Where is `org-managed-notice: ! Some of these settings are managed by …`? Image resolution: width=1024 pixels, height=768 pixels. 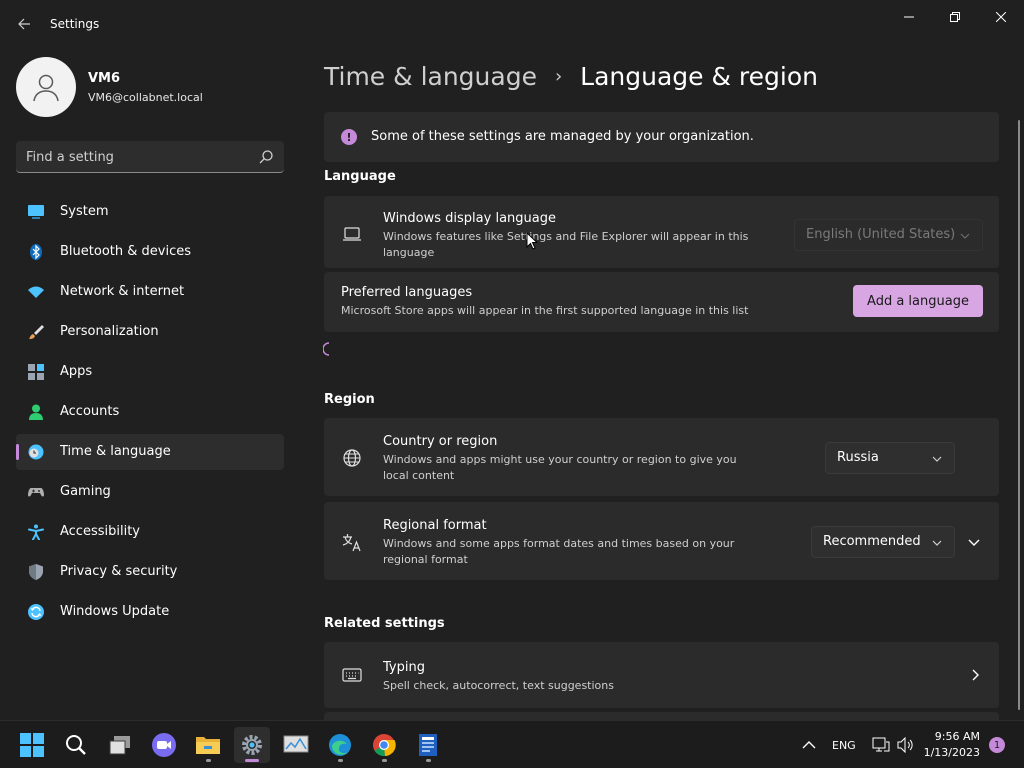 org-managed-notice: ! Some of these settings are managed by … is located at coordinates (661, 137).